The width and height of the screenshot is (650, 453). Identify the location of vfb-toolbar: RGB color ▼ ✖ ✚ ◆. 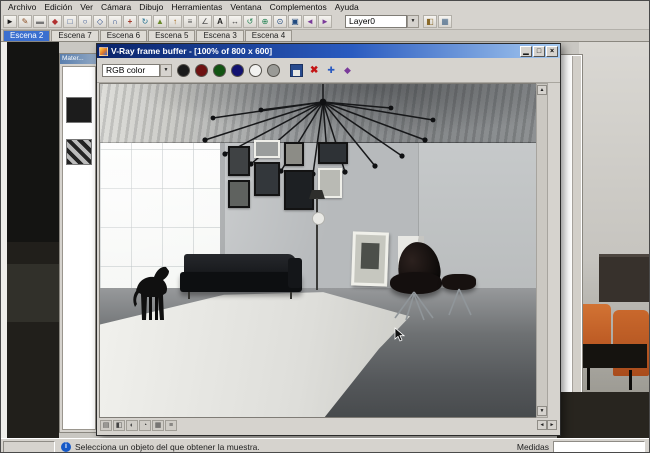
(328, 70).